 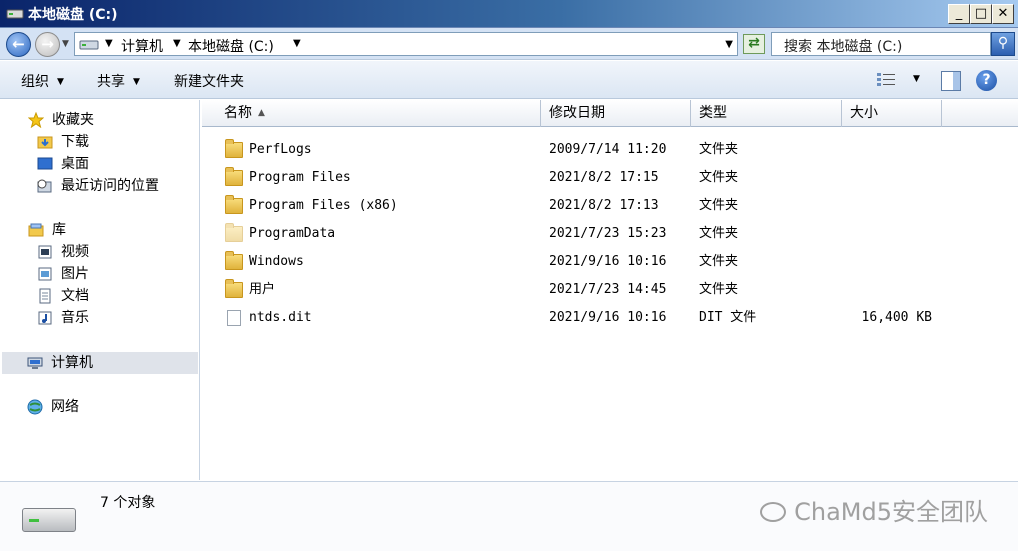 I want to click on share-label: 共享, so click(x=111, y=82).